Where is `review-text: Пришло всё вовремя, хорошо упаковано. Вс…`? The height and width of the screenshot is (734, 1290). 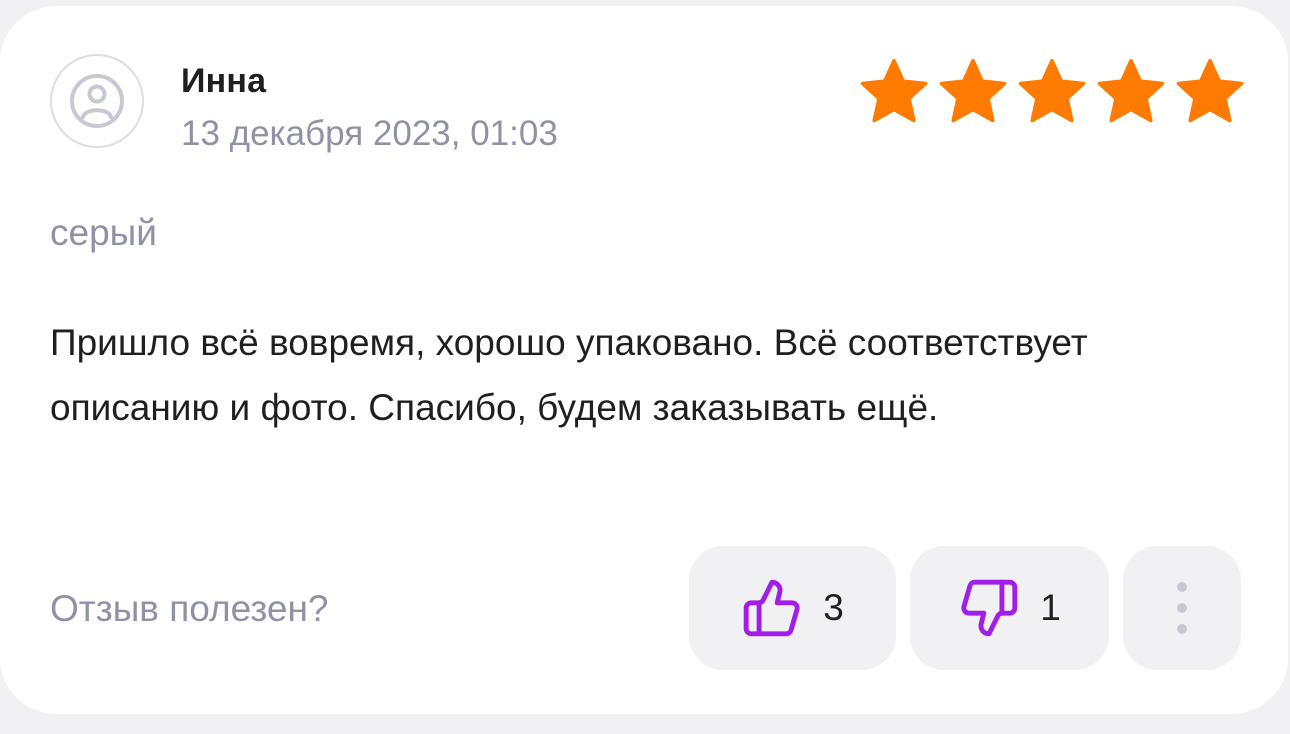
review-text: Пришло всё вовремя, хорошо упаковано. Вс… is located at coordinates (569, 375).